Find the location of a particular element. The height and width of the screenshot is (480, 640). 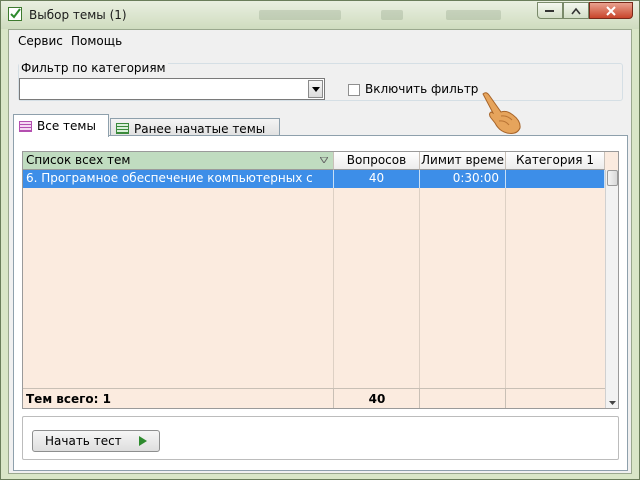

grid-footer-row: Тем всего: 1 40 is located at coordinates (314, 398).